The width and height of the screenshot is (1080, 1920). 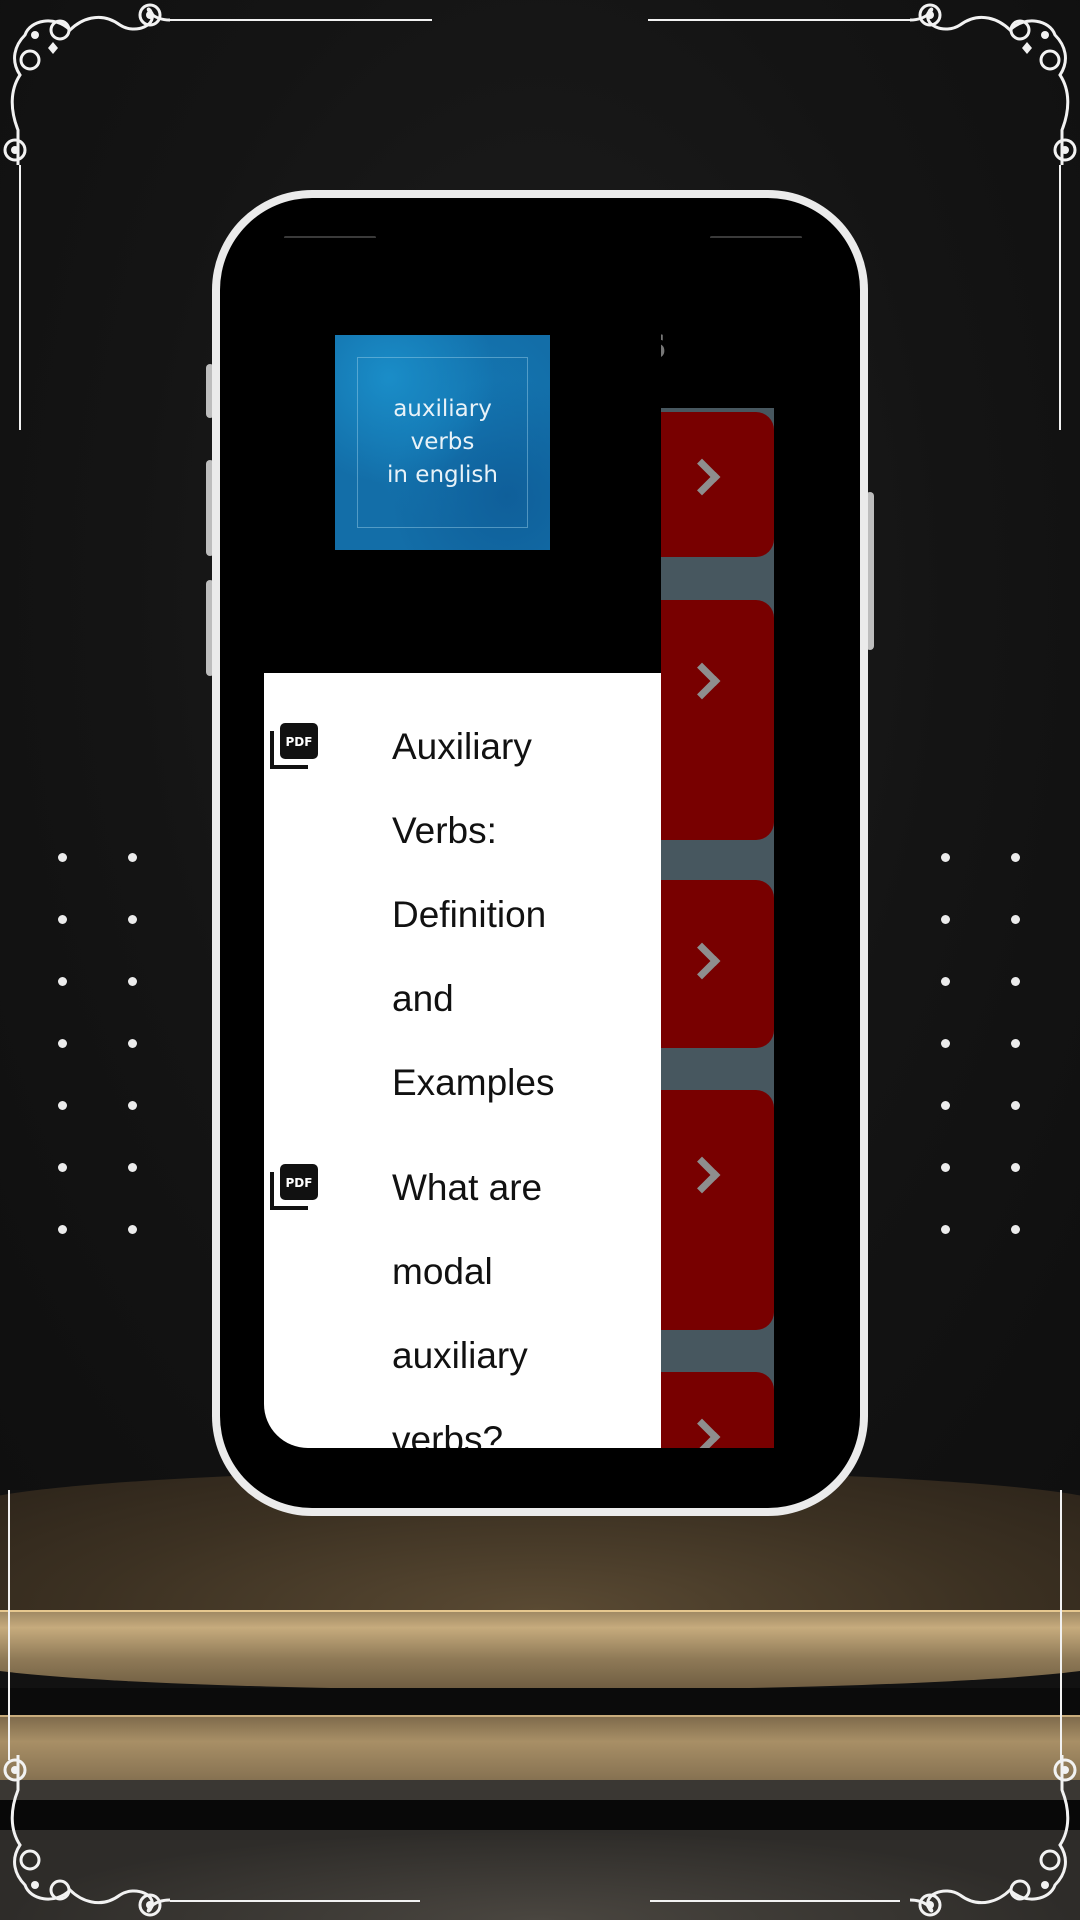 I want to click on dot-grid-left, so click(x=128, y=1043).